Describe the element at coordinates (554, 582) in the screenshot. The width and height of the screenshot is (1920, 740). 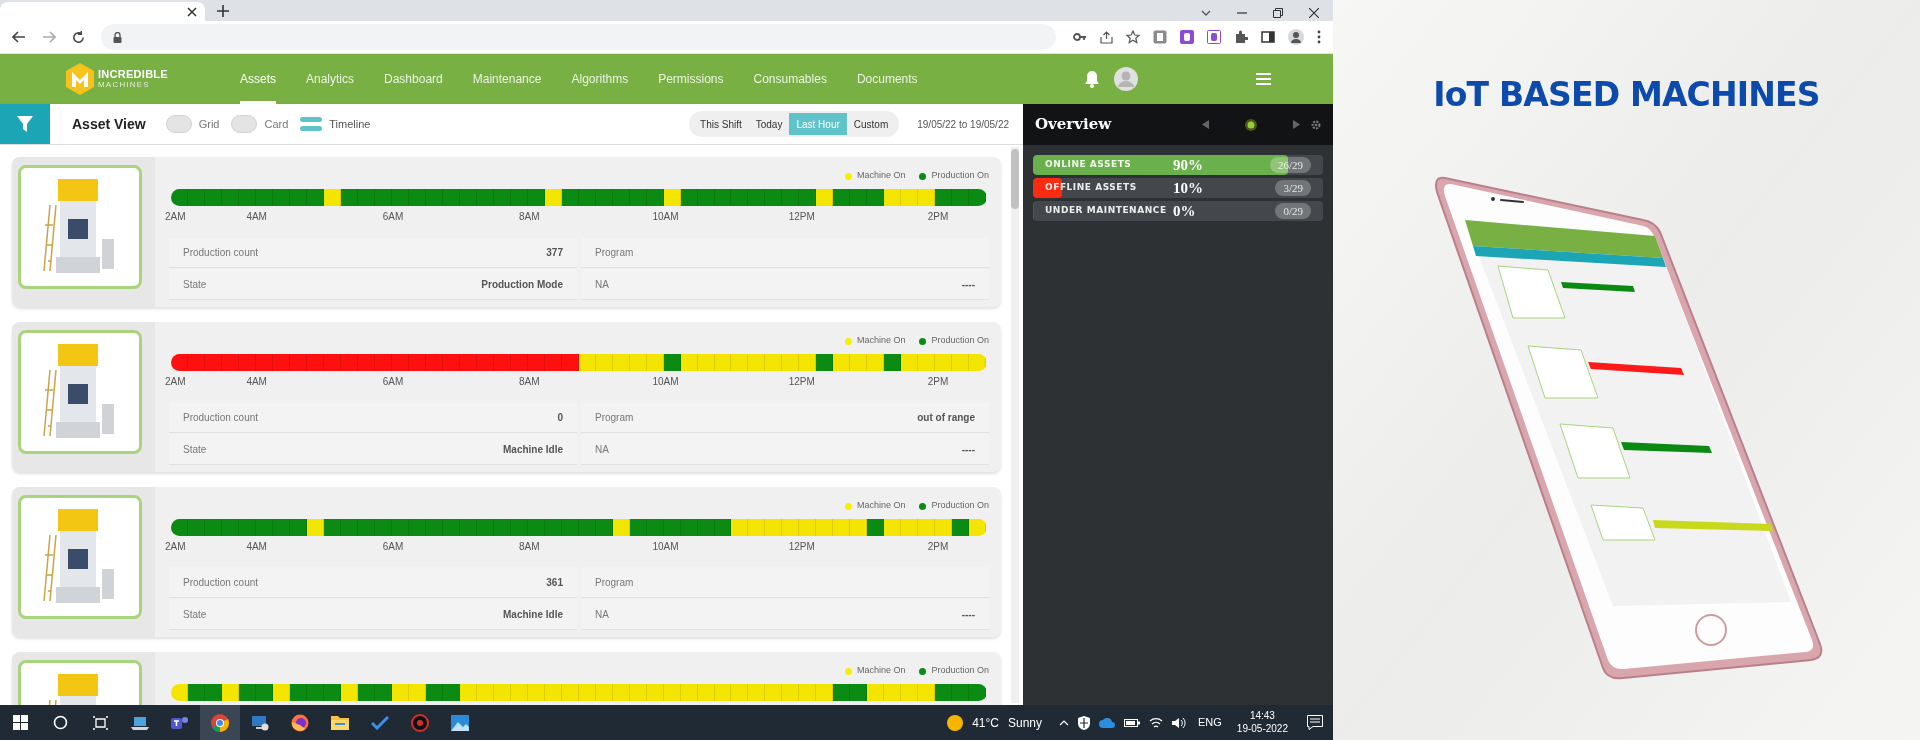
I see `field-value: 361` at that location.